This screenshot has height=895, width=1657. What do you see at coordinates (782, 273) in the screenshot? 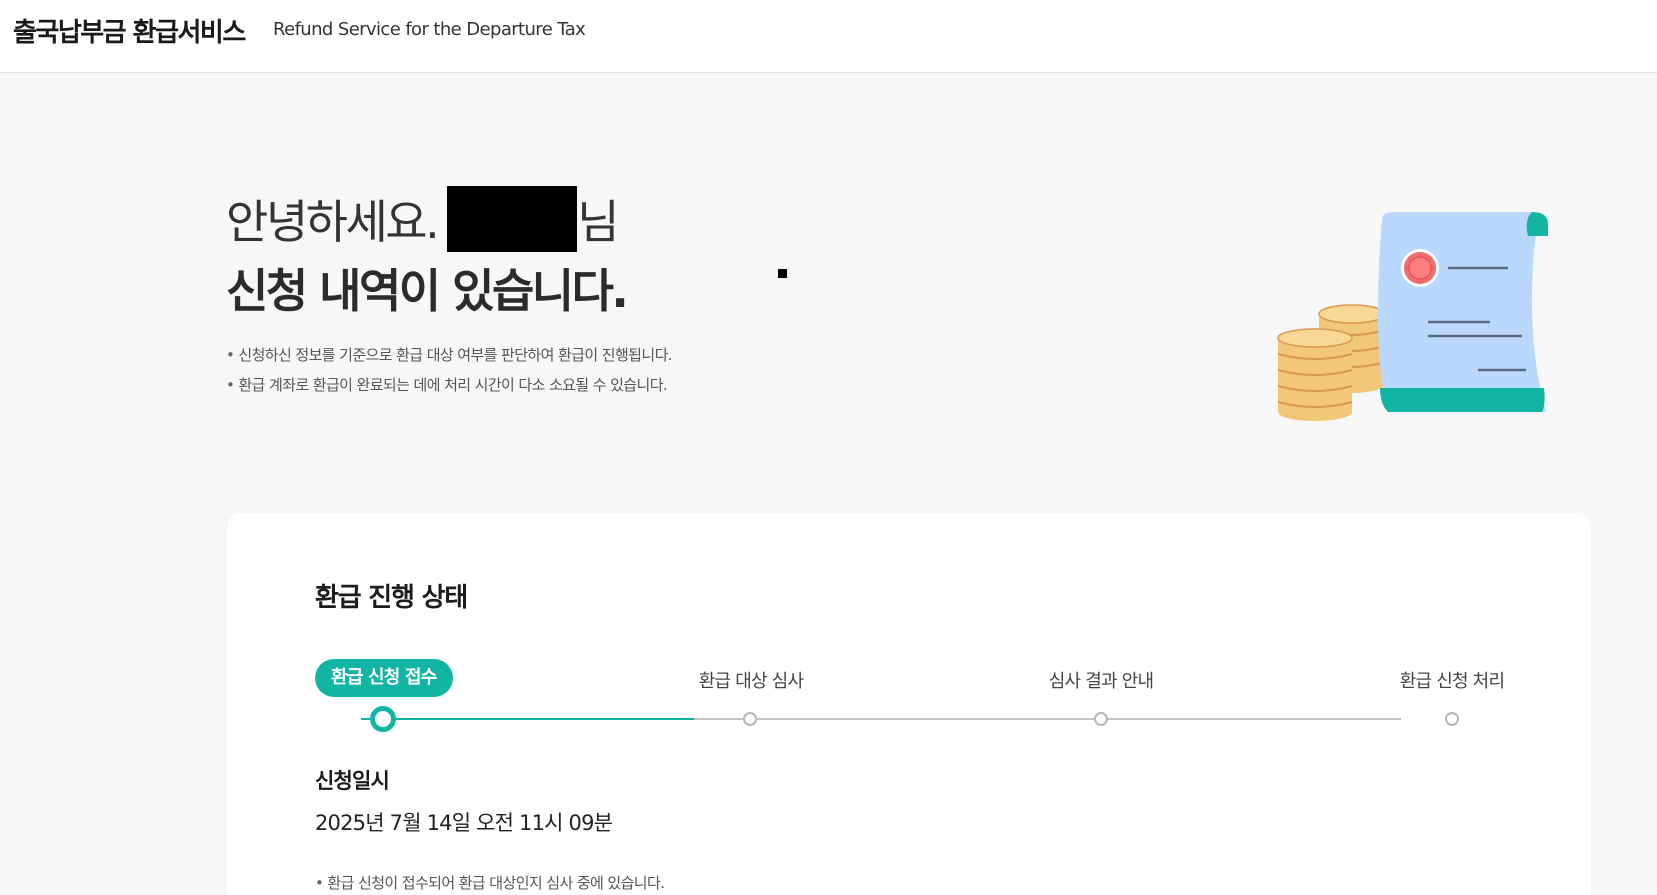
I see `stray-marker` at bounding box center [782, 273].